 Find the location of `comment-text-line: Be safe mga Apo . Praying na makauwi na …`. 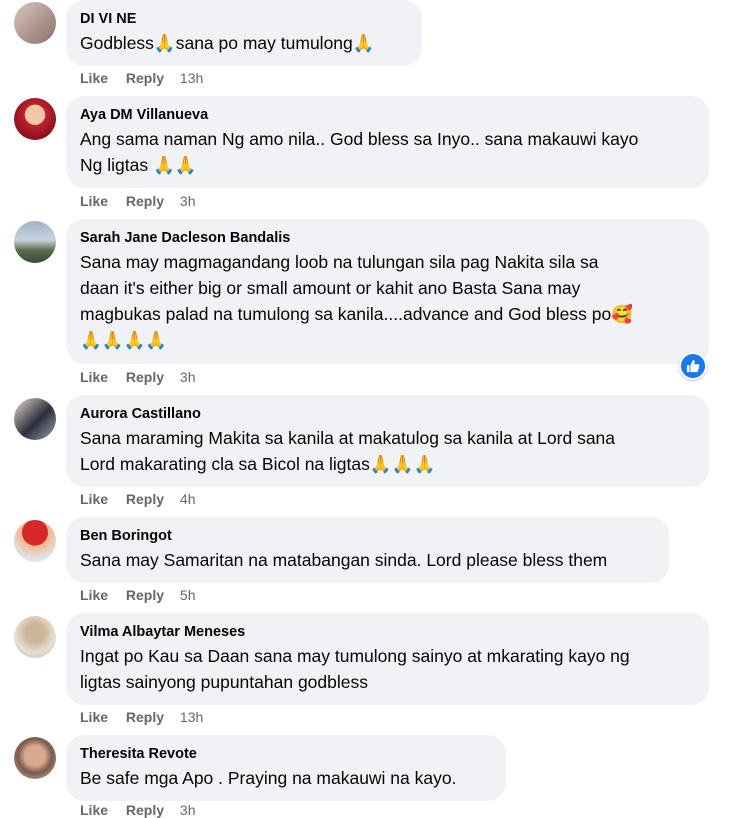

comment-text-line: Be safe mga Apo . Praying na makauwi na … is located at coordinates (268, 778).